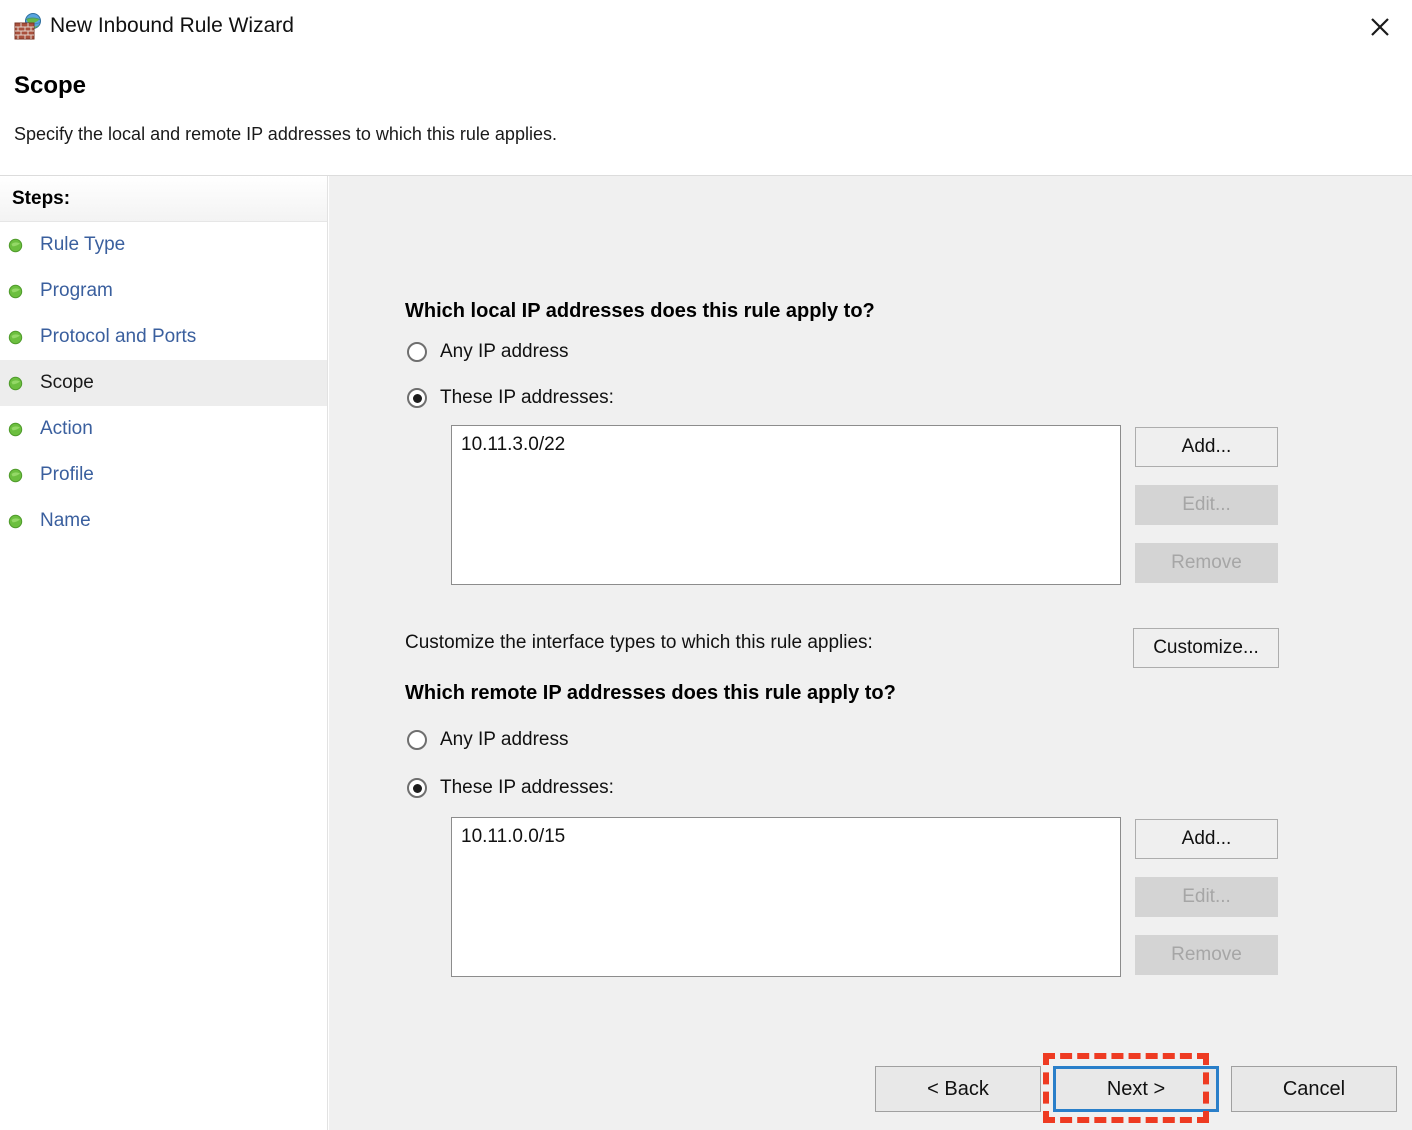  I want to click on local-remove-button: Remove, so click(1206, 563).